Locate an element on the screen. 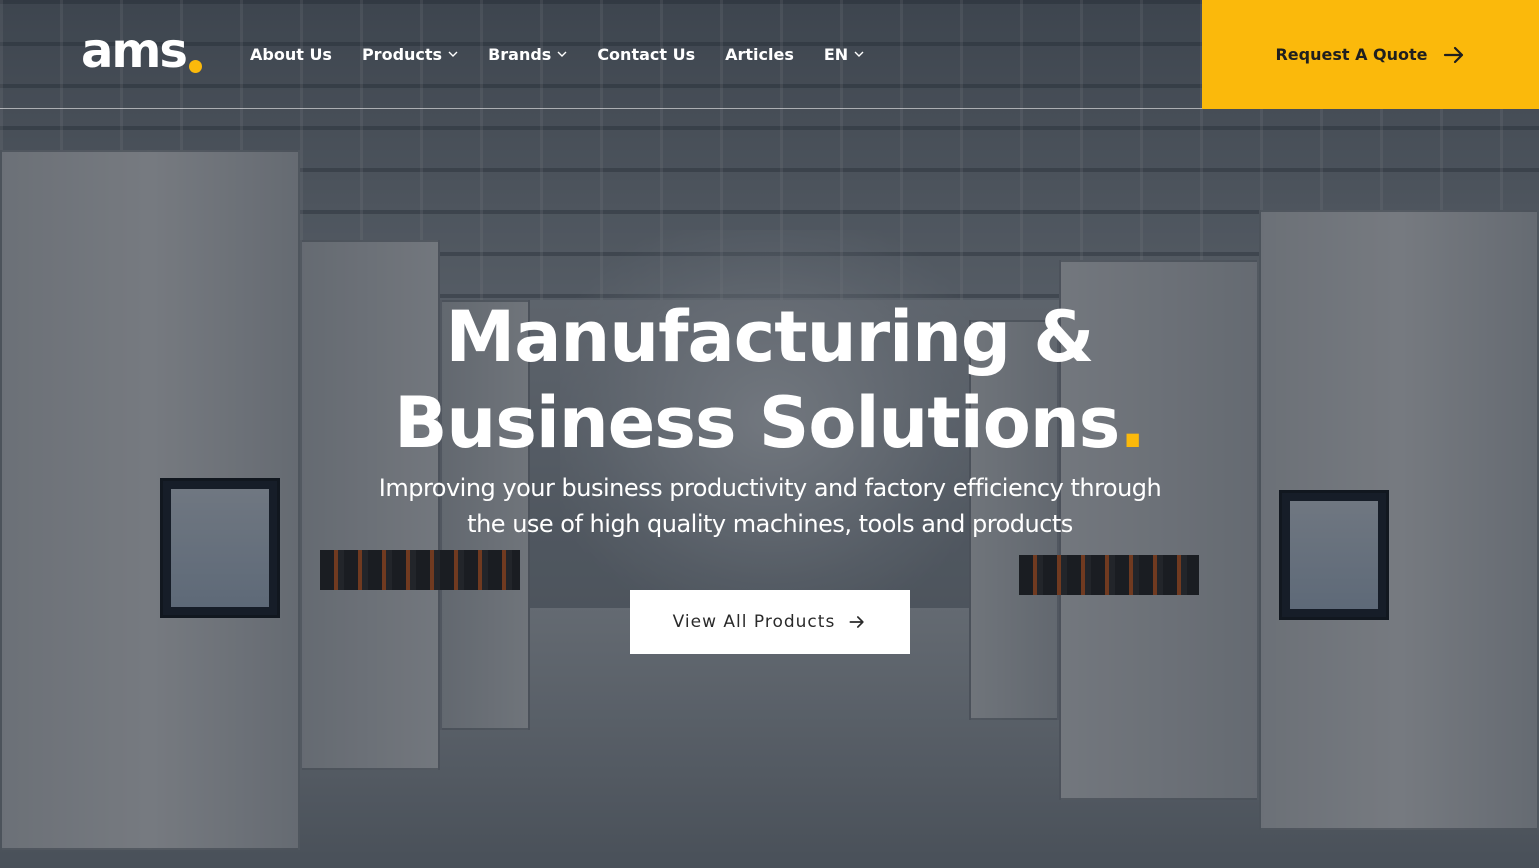 Image resolution: width=1539 pixels, height=868 pixels. nav-contact-us: Contact Us is located at coordinates (646, 54).